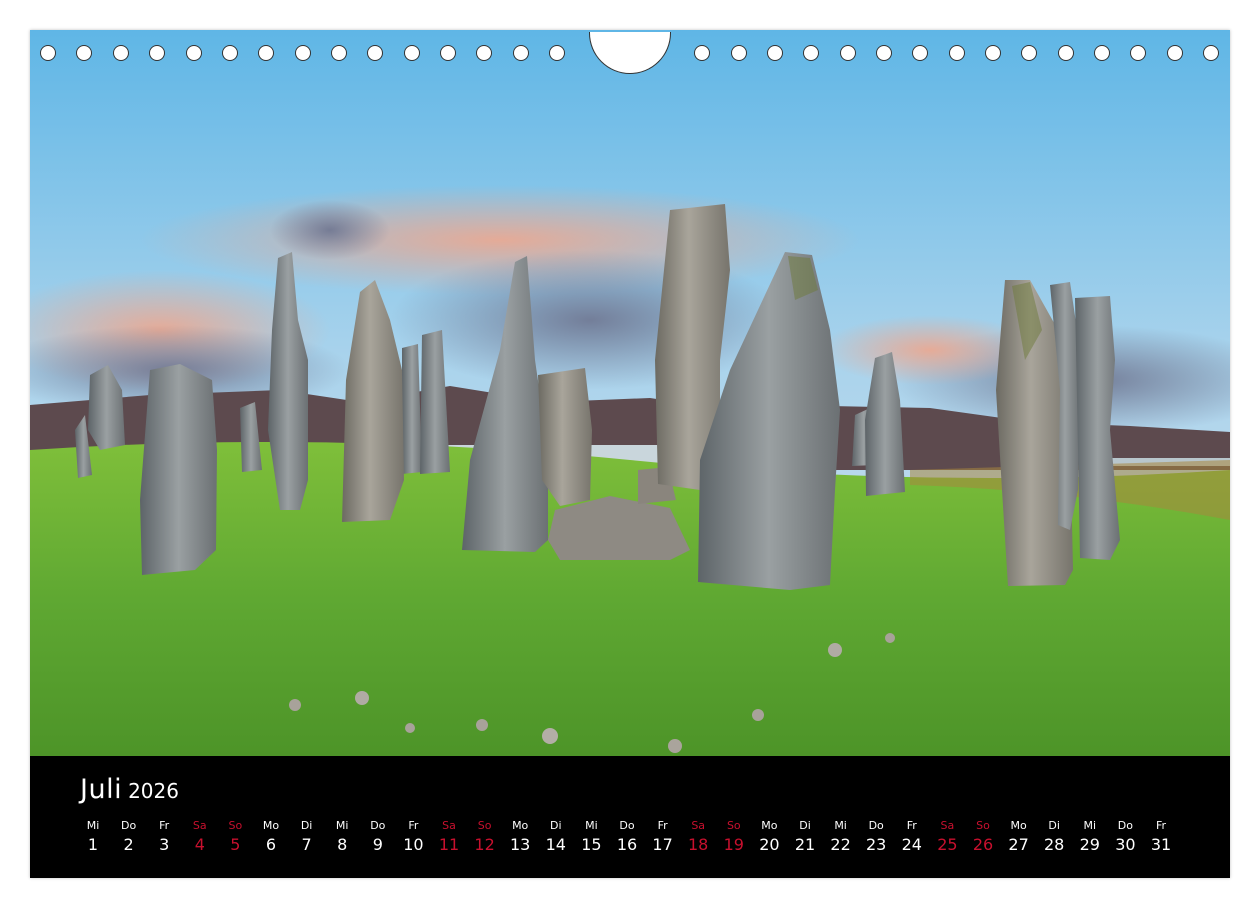 This screenshot has height=908, width=1260. I want to click on day-cell: Sa 11, so click(449, 837).